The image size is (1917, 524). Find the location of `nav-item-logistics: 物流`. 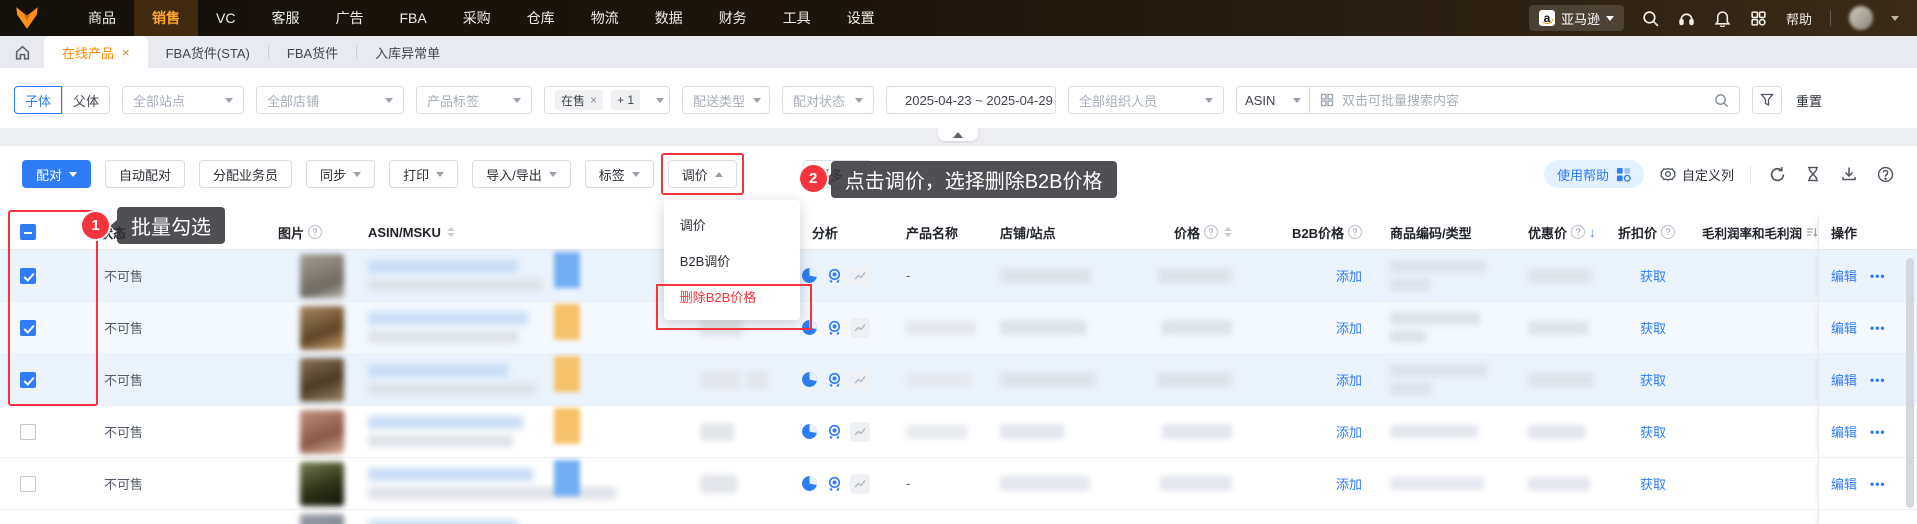

nav-item-logistics: 物流 is located at coordinates (605, 18).